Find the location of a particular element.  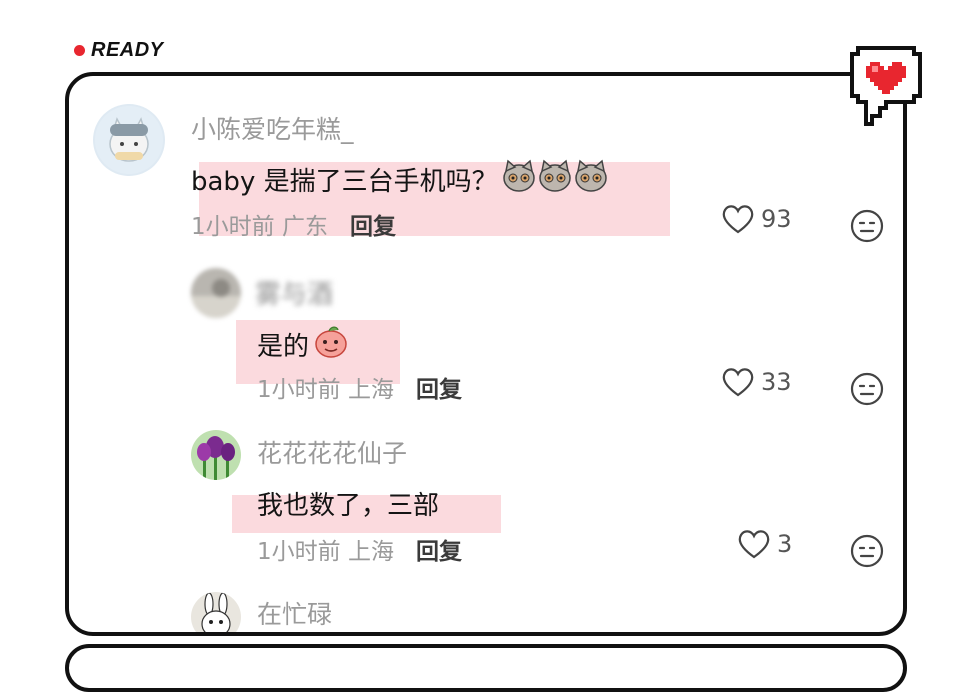

comment-text-label: 我也数了，三部 is located at coordinates (348, 506).